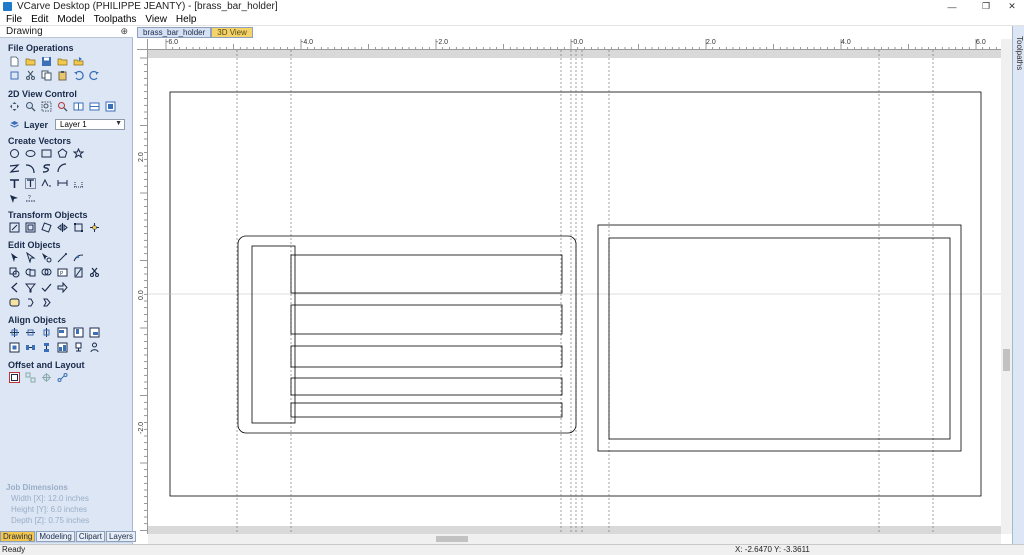  What do you see at coordinates (952, 6) in the screenshot?
I see `minimize-button: —` at bounding box center [952, 6].